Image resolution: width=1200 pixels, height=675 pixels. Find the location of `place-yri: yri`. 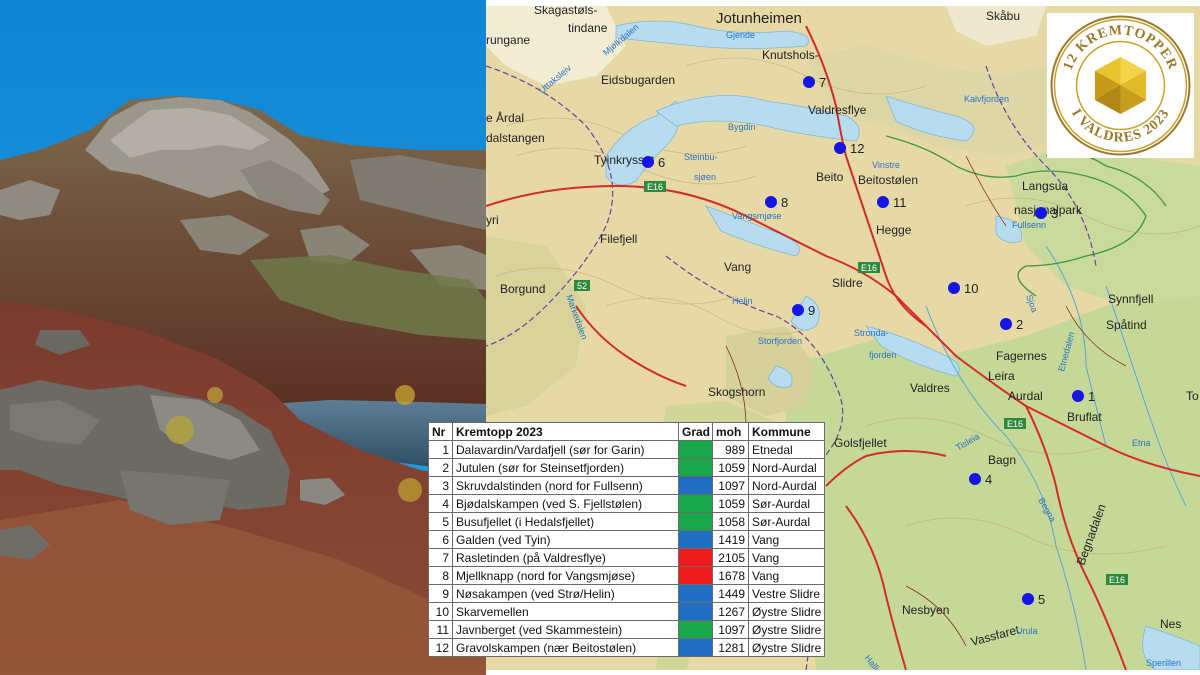

place-yri: yri is located at coordinates (492, 220).